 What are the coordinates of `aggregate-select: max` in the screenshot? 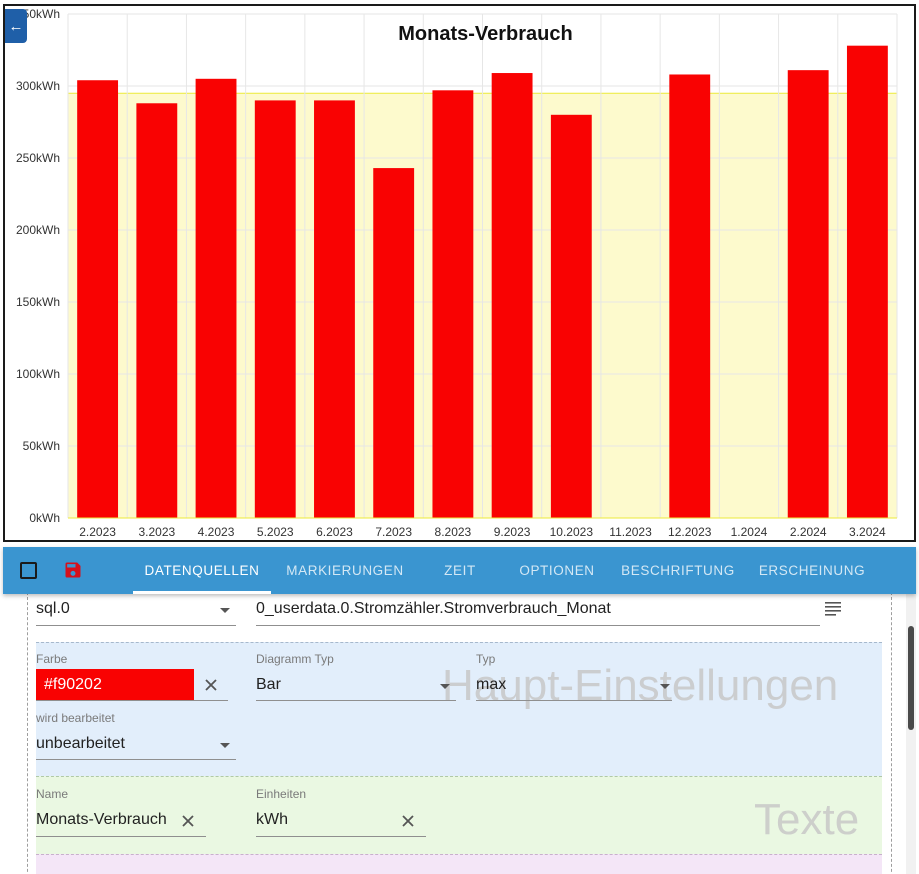 It's located at (491, 685).